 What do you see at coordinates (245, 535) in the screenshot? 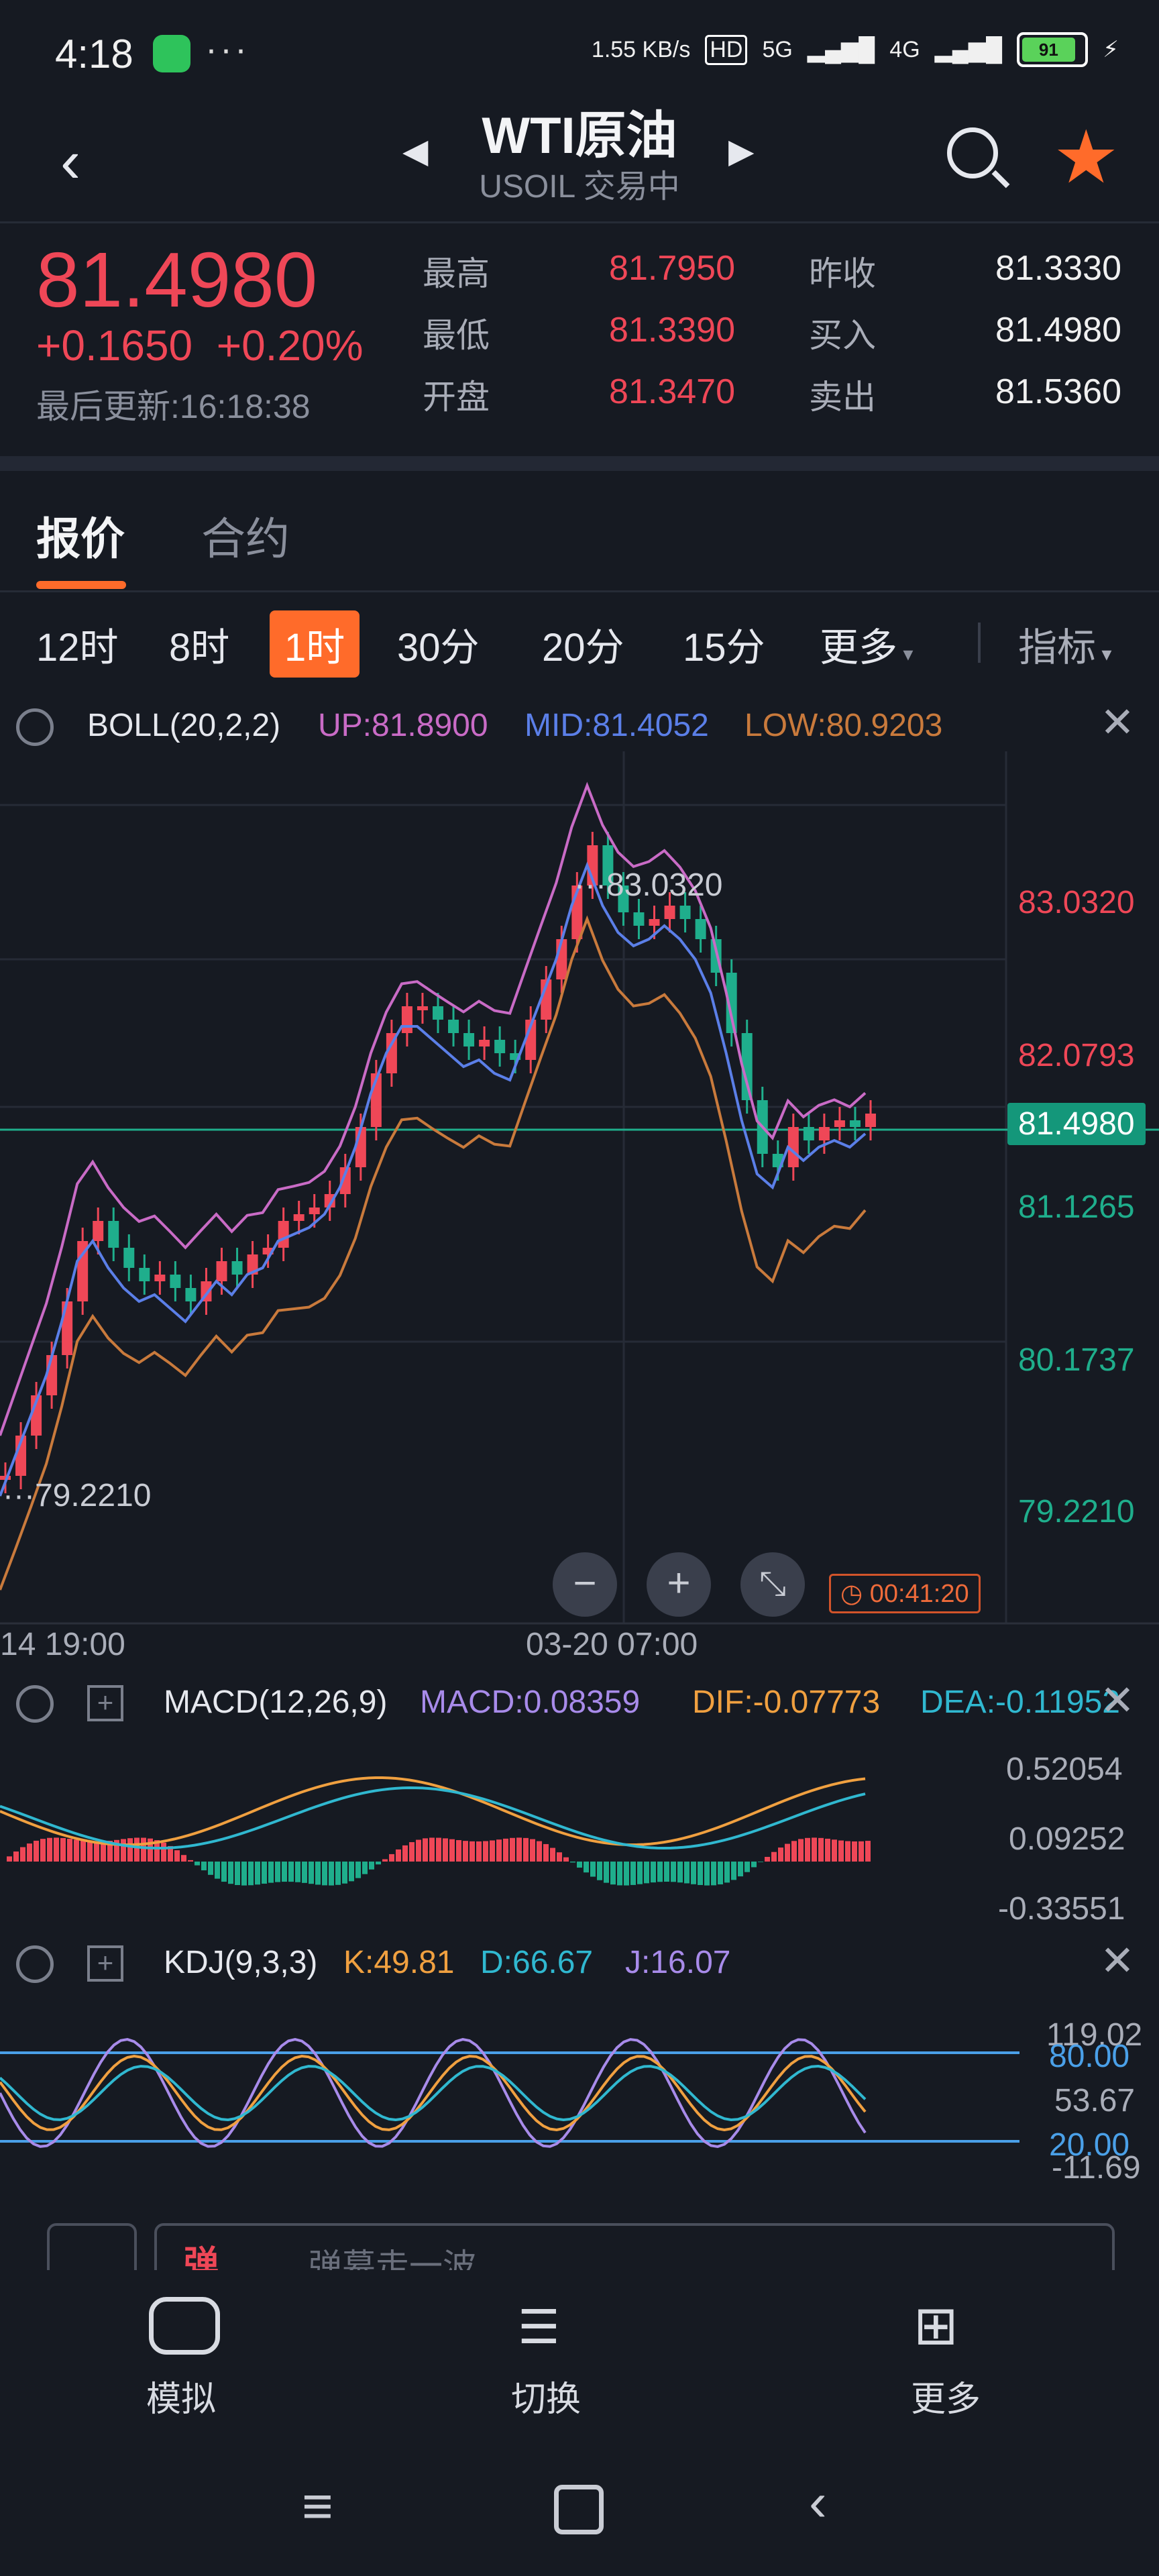
I see `tab-contract: 合约` at bounding box center [245, 535].